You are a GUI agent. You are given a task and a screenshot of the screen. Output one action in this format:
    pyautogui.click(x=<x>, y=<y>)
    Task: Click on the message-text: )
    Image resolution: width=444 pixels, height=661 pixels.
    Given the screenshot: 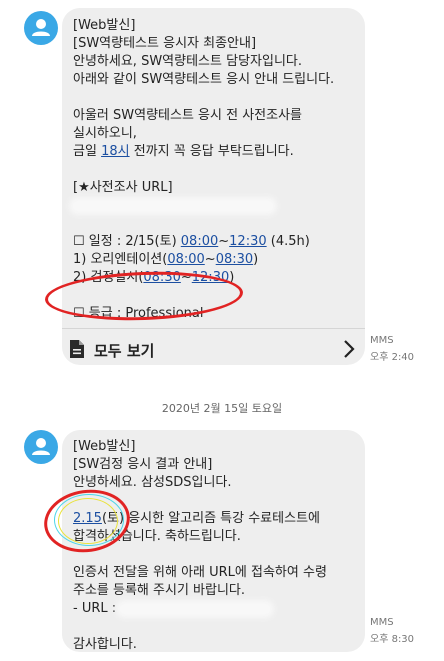 What is the action you would take?
    pyautogui.click(x=256, y=259)
    